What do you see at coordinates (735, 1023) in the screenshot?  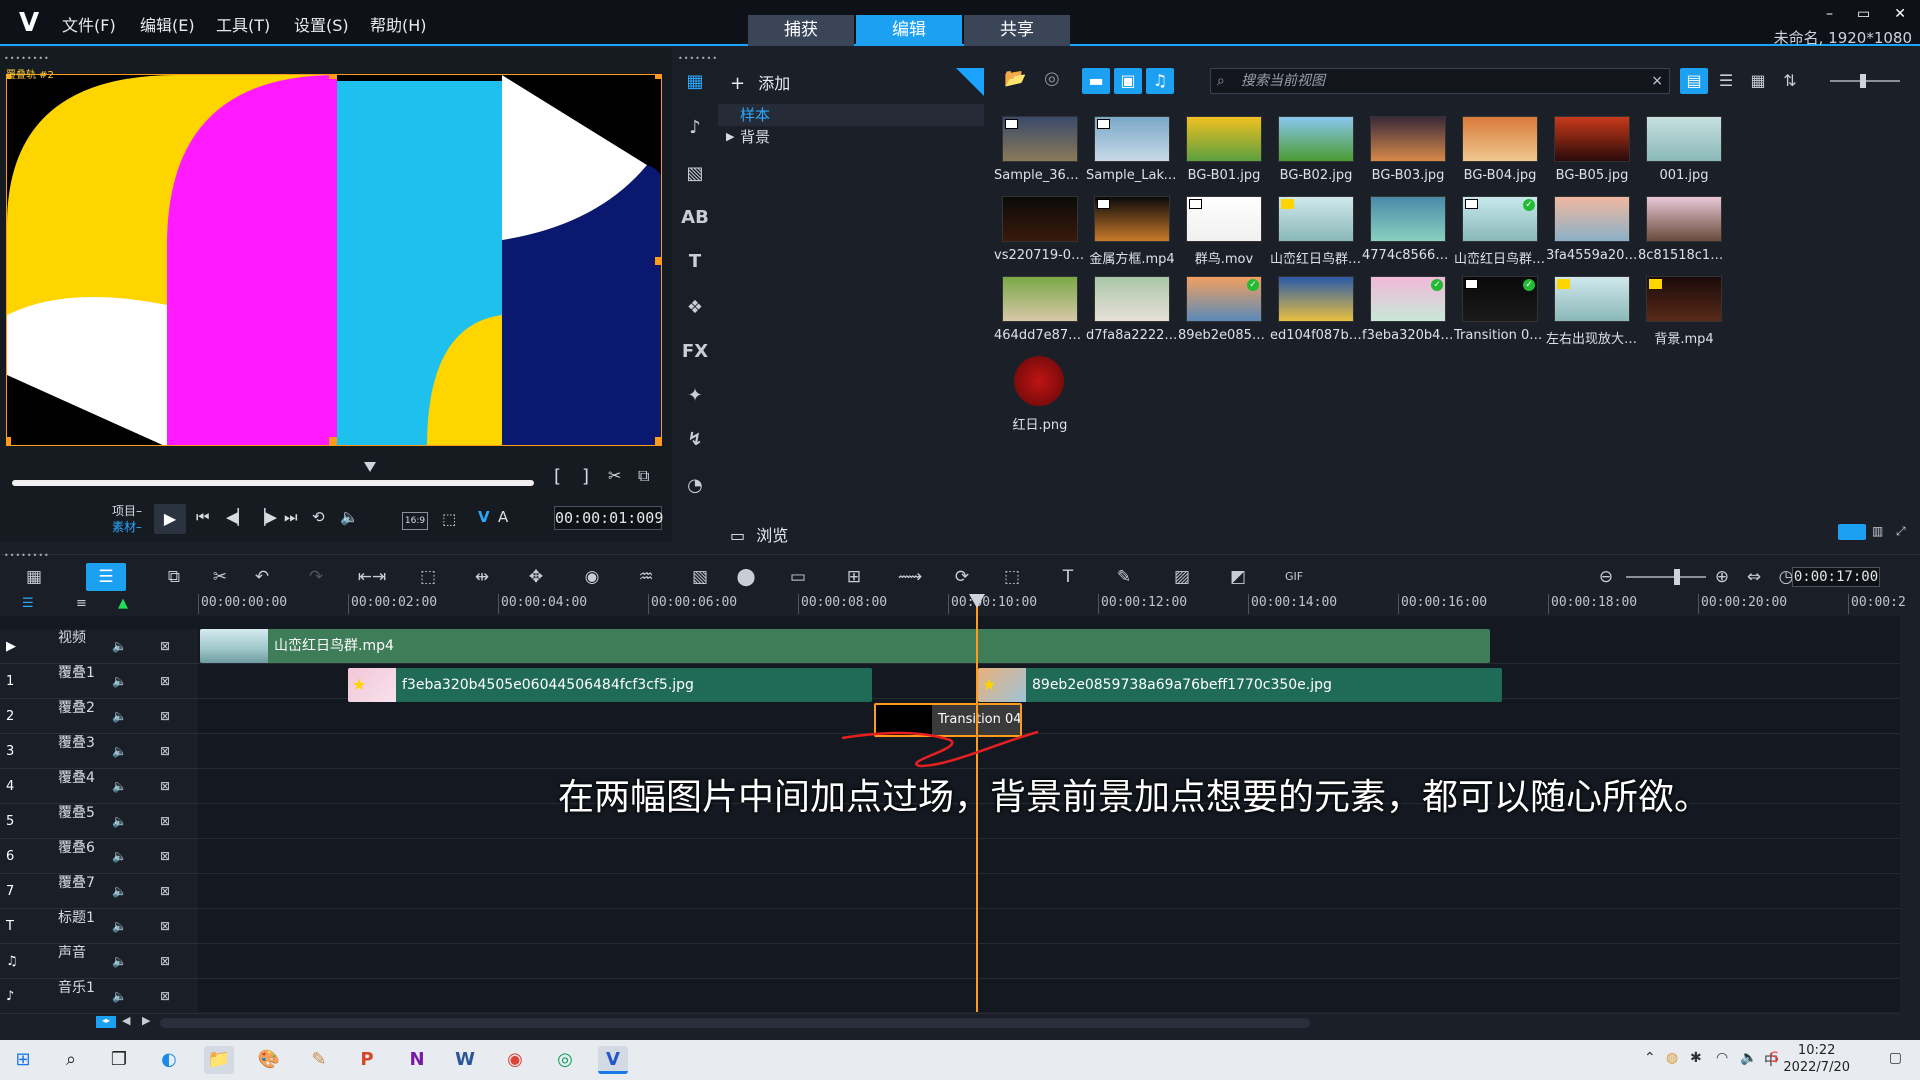 I see `timeline-scrollbar` at bounding box center [735, 1023].